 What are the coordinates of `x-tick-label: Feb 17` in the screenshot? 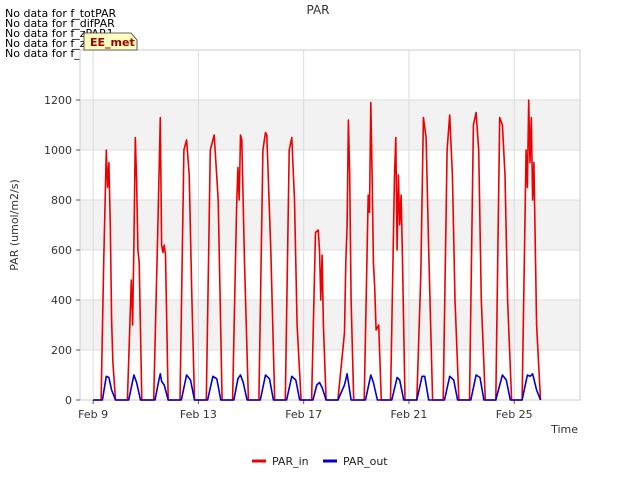 It's located at (303, 414).